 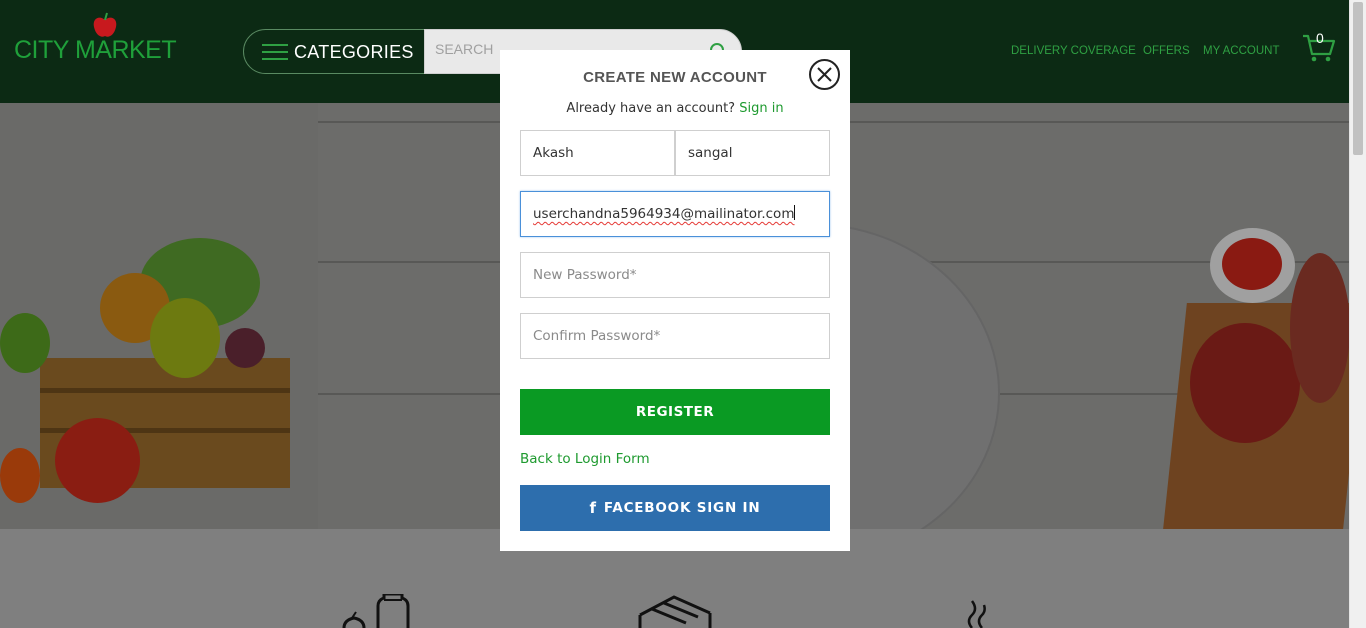 I want to click on close-button, so click(x=824, y=74).